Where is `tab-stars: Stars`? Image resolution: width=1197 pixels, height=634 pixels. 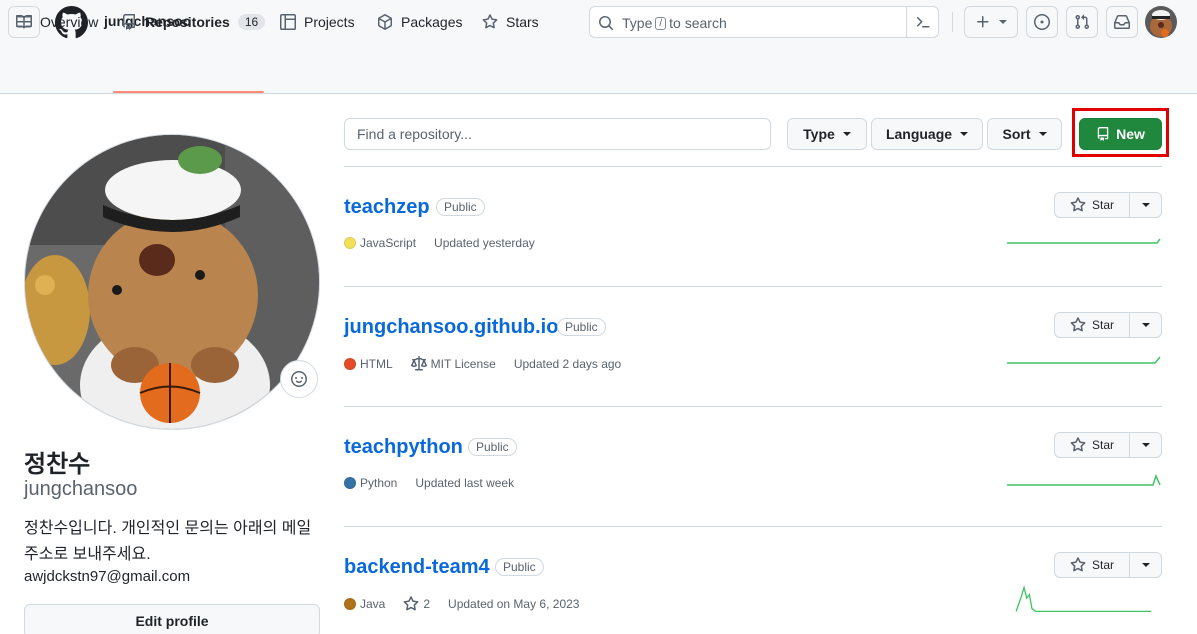
tab-stars: Stars is located at coordinates (510, 22).